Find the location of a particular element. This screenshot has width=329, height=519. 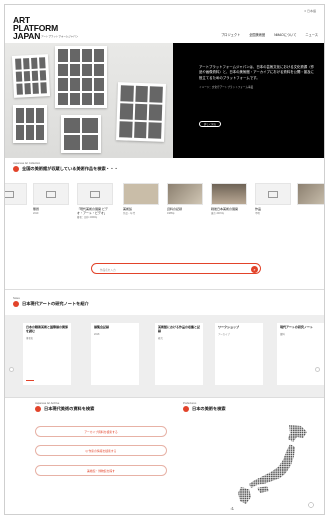

note-card: 現代アートの研究ノート 資料 is located at coordinates (300, 354).